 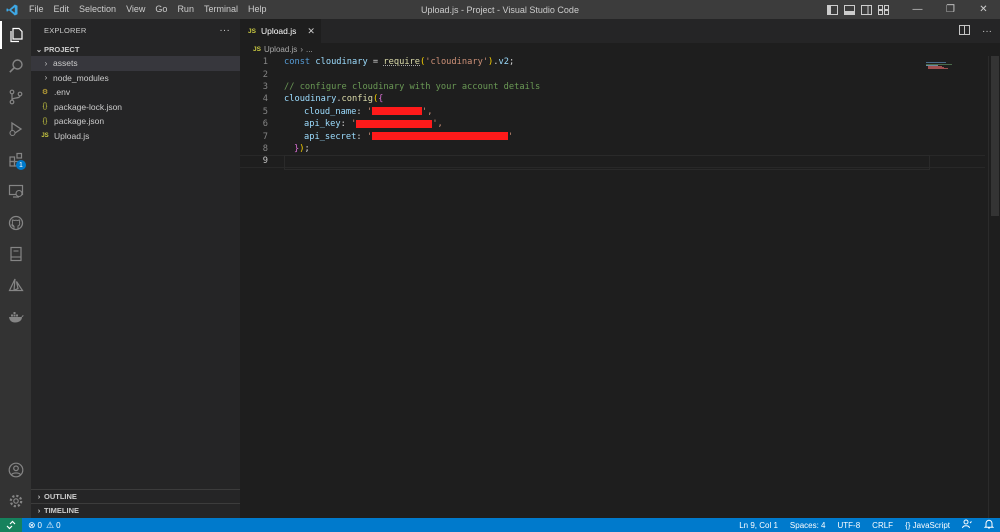 What do you see at coordinates (135, 136) in the screenshot?
I see `tree-item-upload-js: JS Upload.js` at bounding box center [135, 136].